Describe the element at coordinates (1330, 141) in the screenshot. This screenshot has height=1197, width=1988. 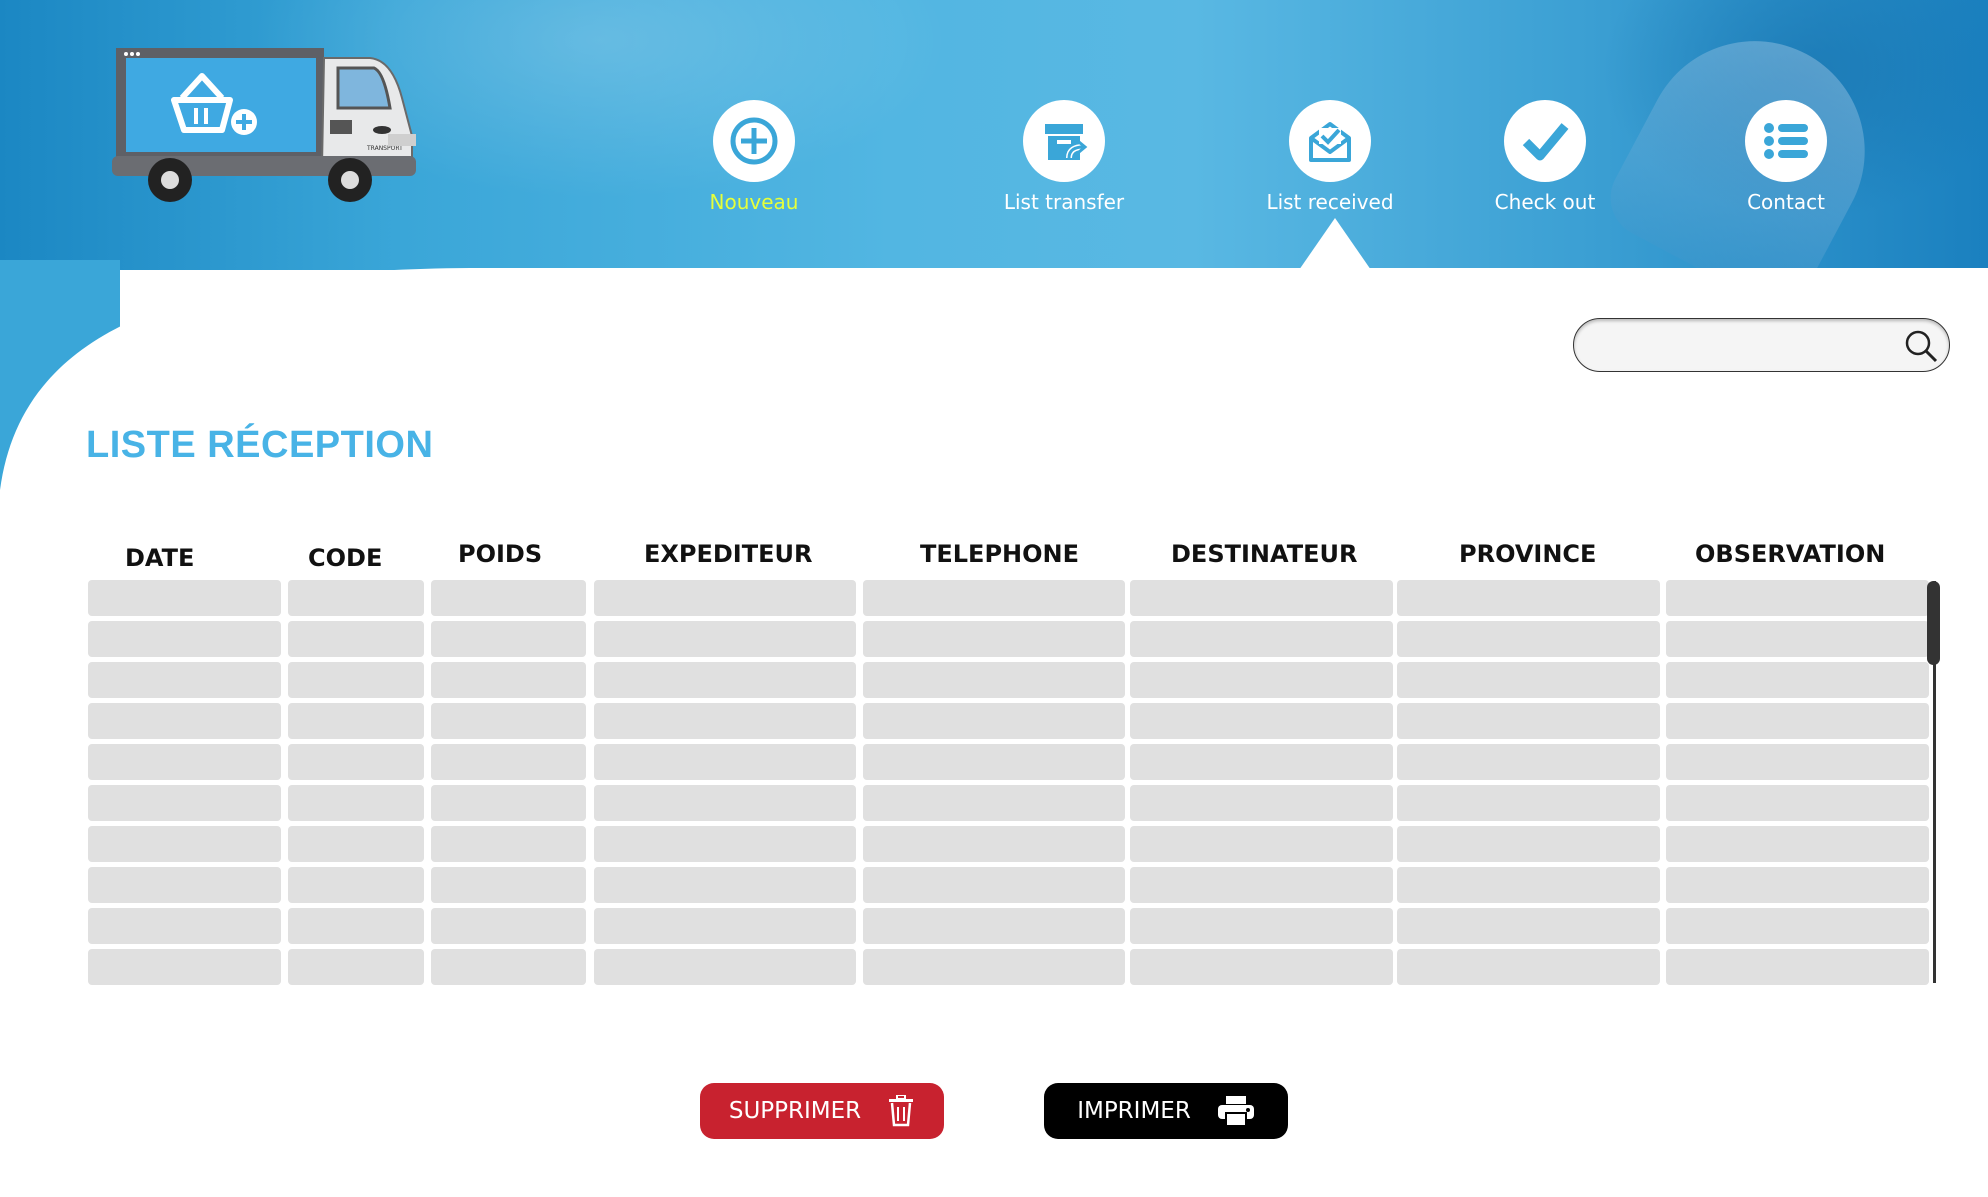
I see `nav-list-received-circle` at that location.